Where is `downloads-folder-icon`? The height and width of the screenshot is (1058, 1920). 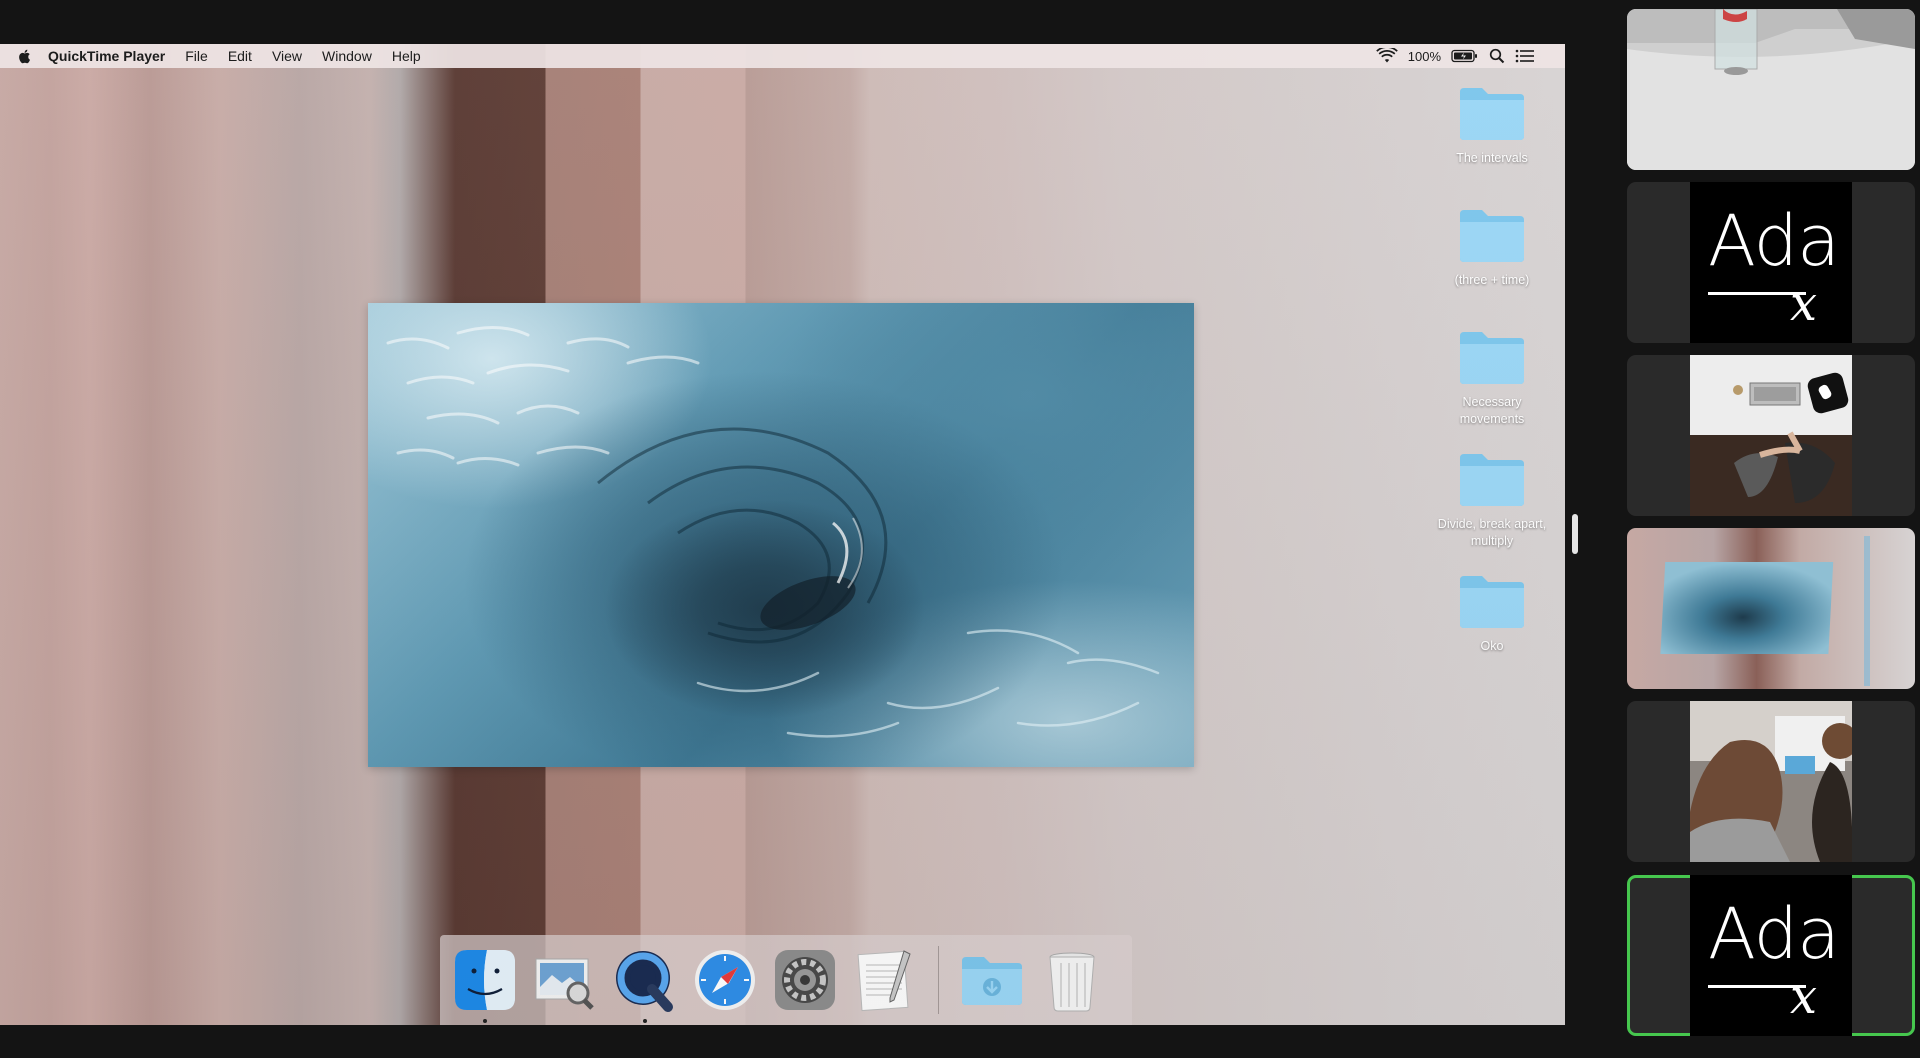 downloads-folder-icon is located at coordinates (992, 981).